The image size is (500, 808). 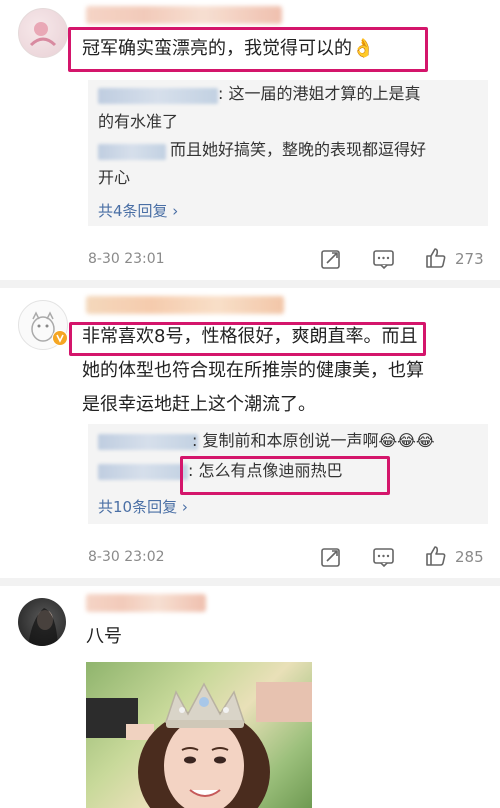 What do you see at coordinates (199, 404) in the screenshot?
I see `comment-text: 是很幸运地赶上这个潮流了。` at bounding box center [199, 404].